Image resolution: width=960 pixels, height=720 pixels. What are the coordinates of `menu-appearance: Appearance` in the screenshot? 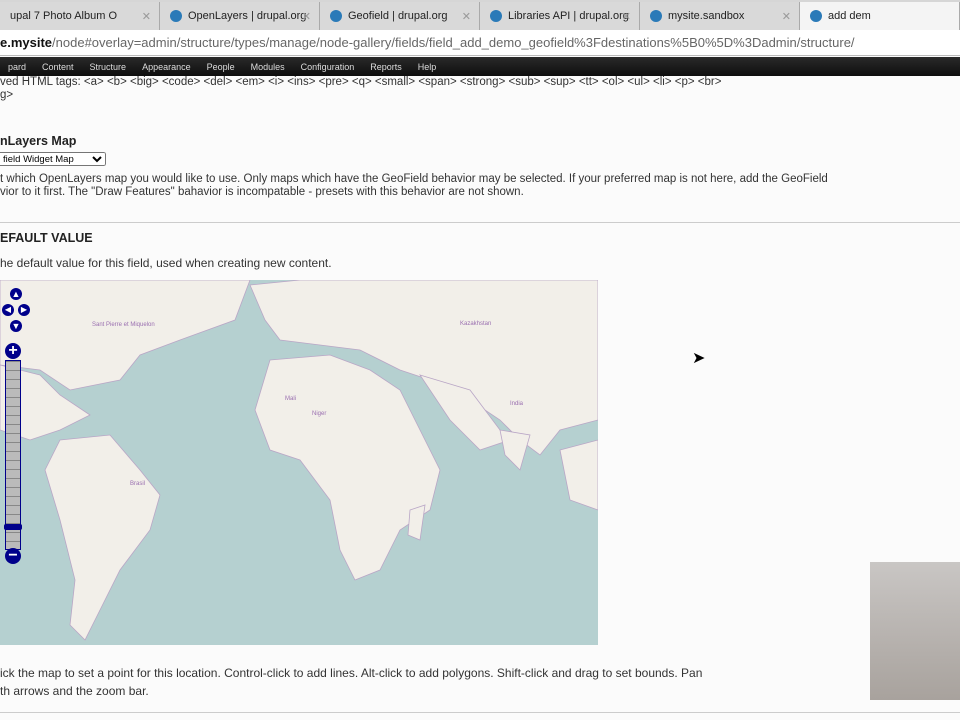 It's located at (166, 67).